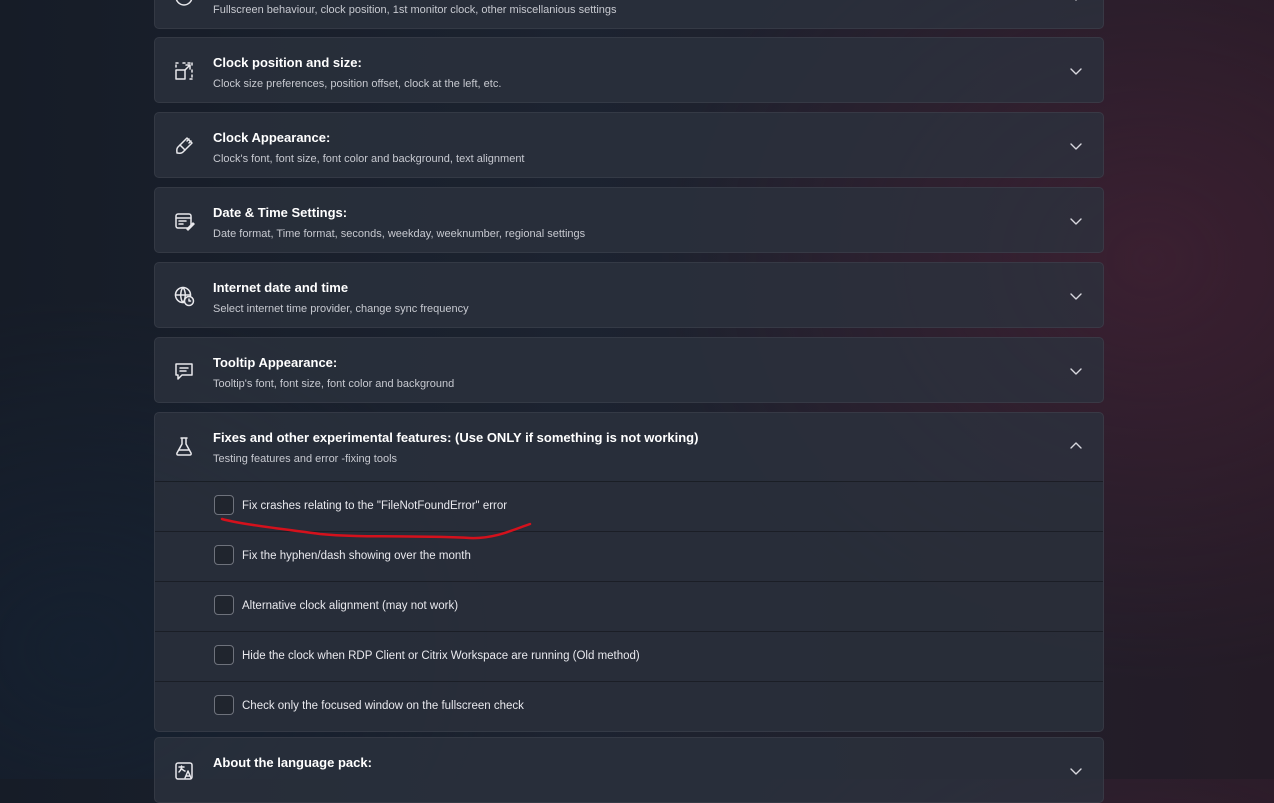 This screenshot has width=1274, height=803. What do you see at coordinates (1076, 446) in the screenshot?
I see `chevron-up-icon` at bounding box center [1076, 446].